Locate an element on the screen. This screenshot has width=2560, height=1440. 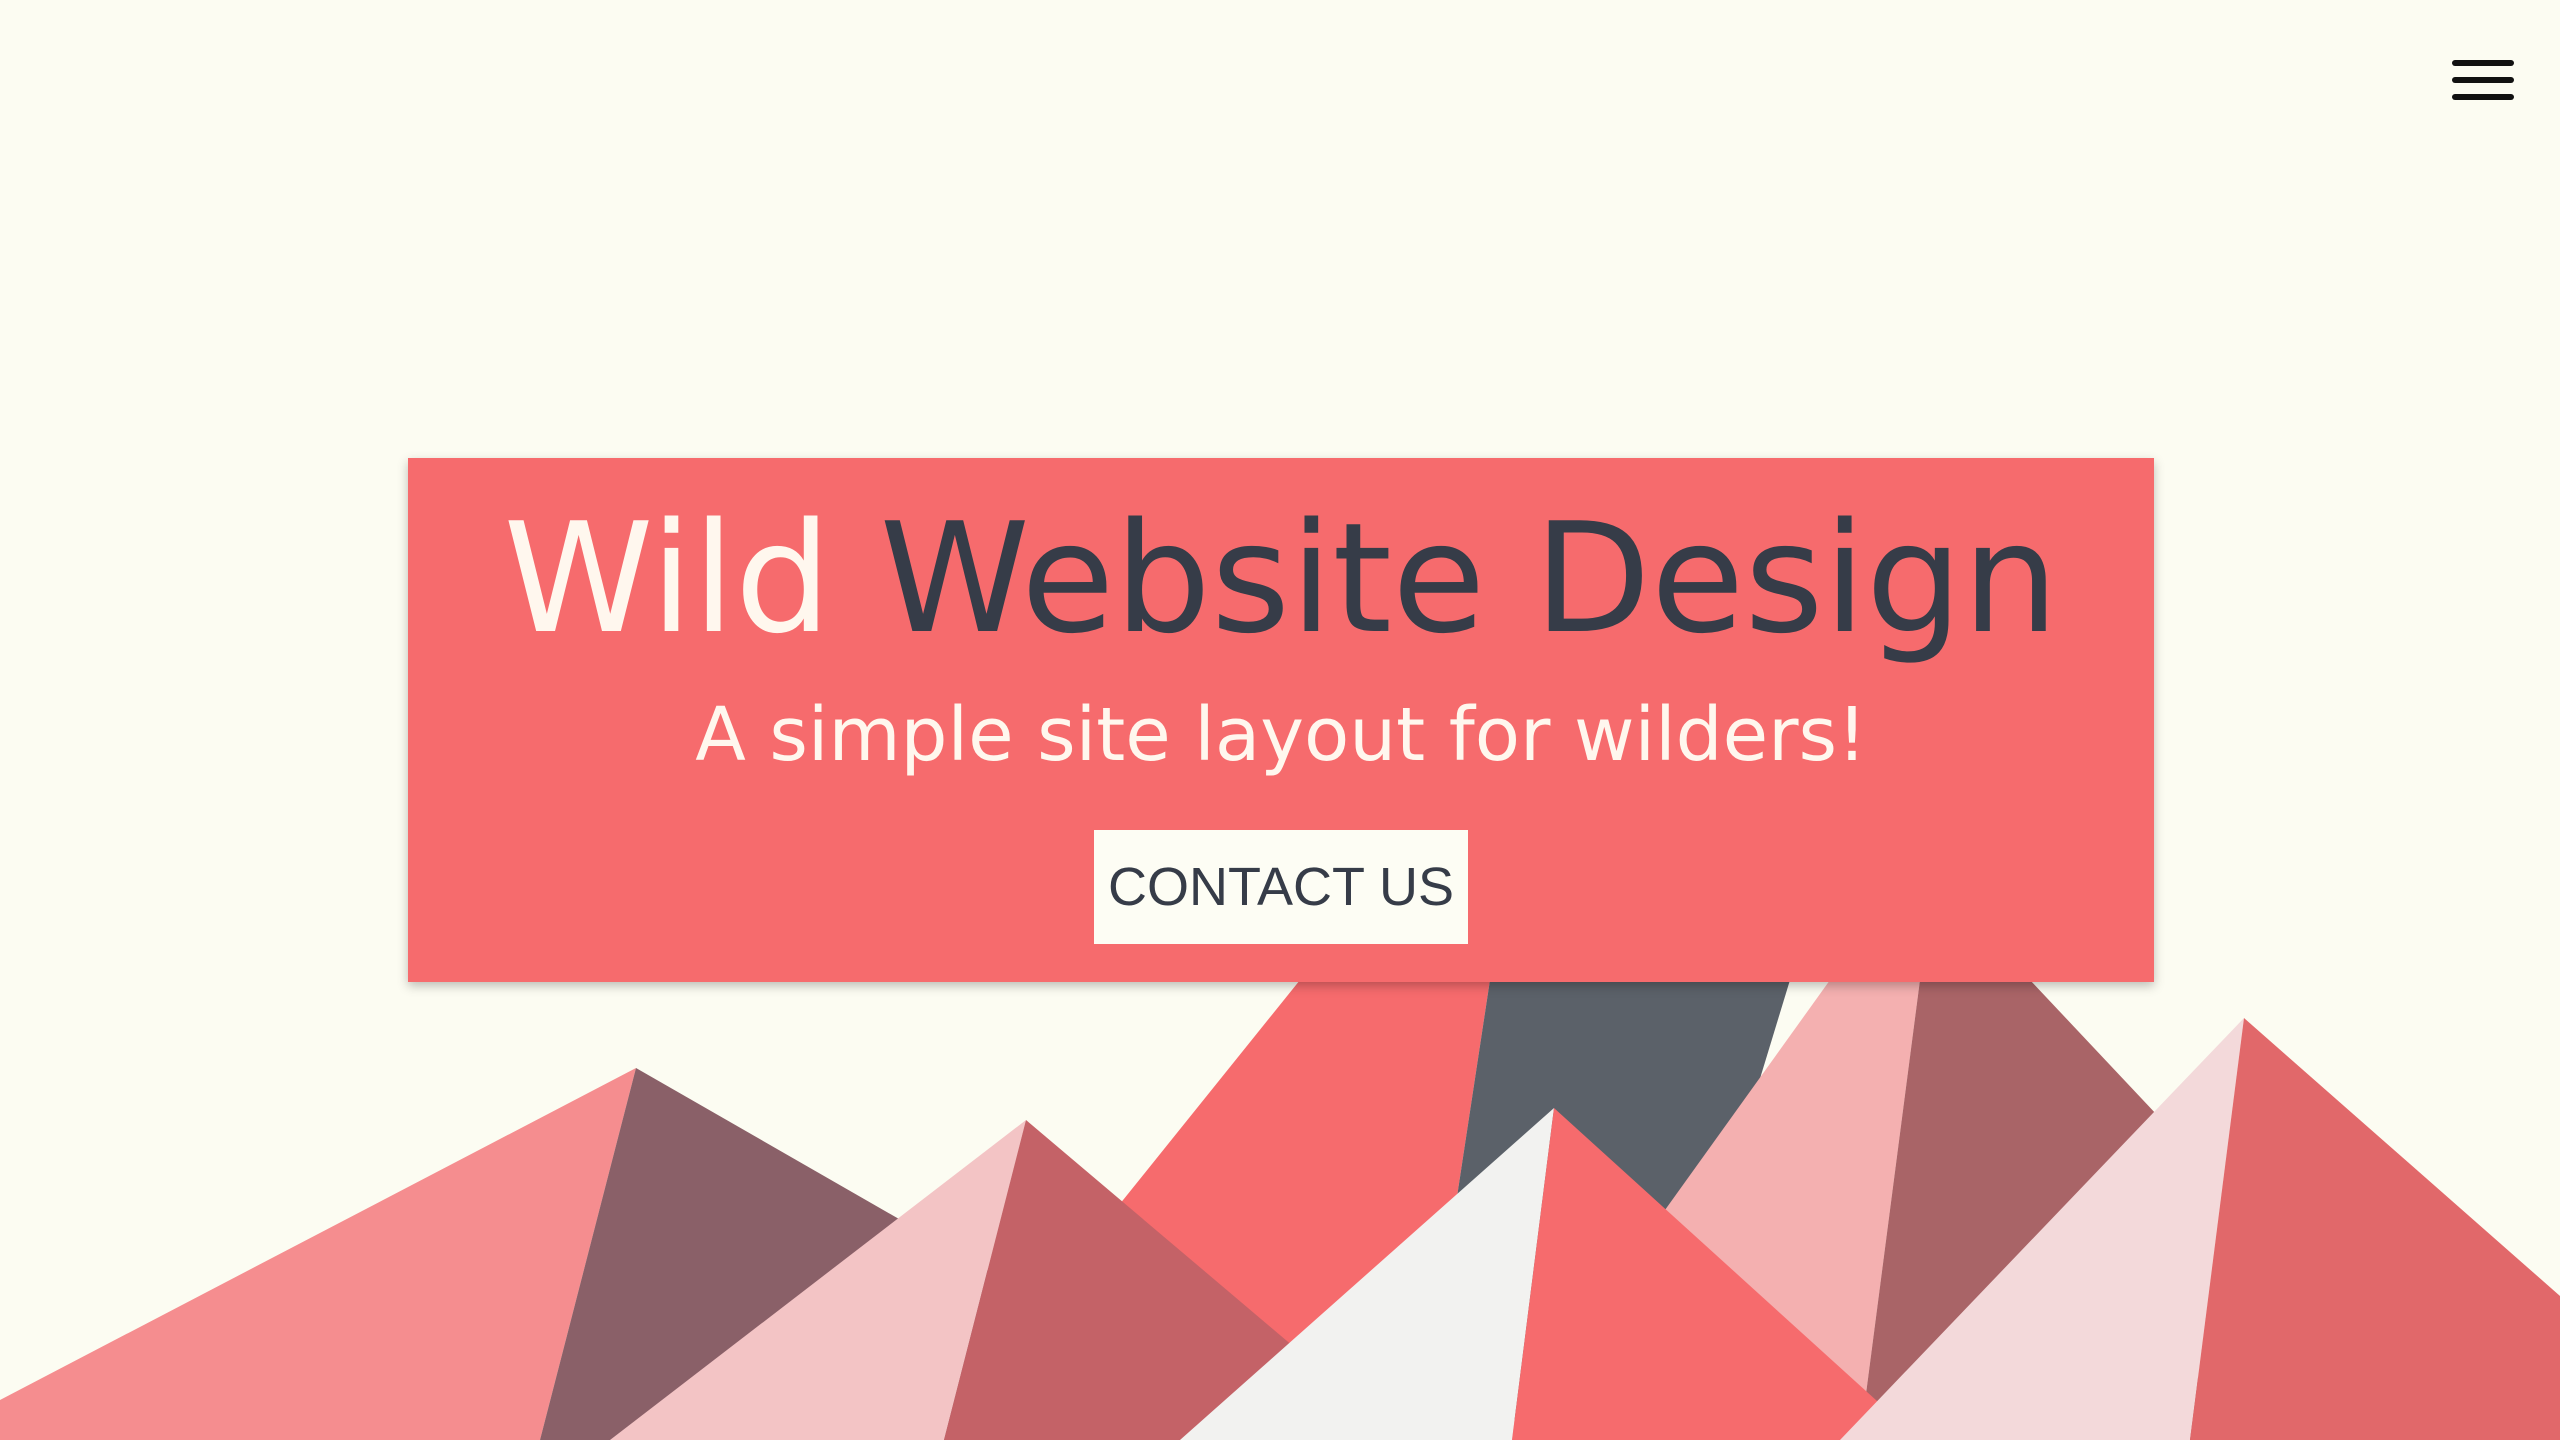
mountain-right-pale is located at coordinates (2042, 1229).